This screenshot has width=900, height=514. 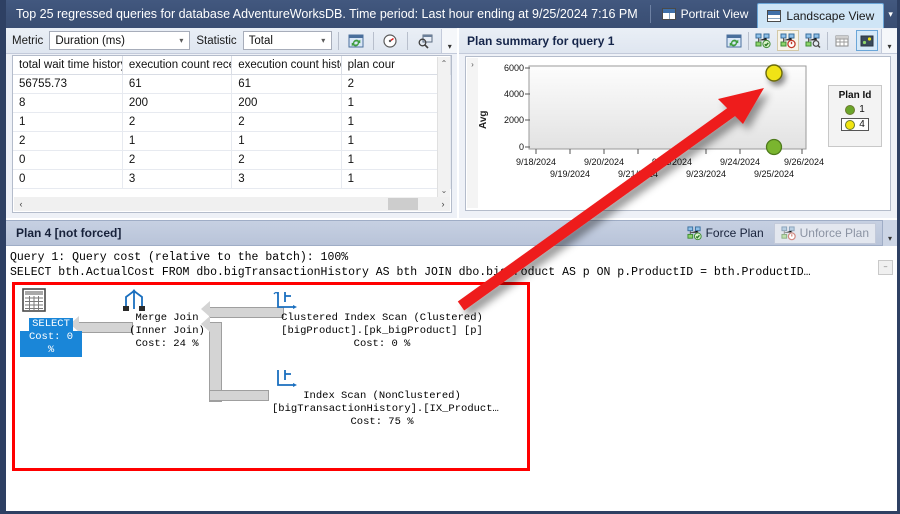 What do you see at coordinates (789, 233) in the screenshot?
I see `plan-action-buttons: Force Plan Unforce Plan ▾` at bounding box center [789, 233].